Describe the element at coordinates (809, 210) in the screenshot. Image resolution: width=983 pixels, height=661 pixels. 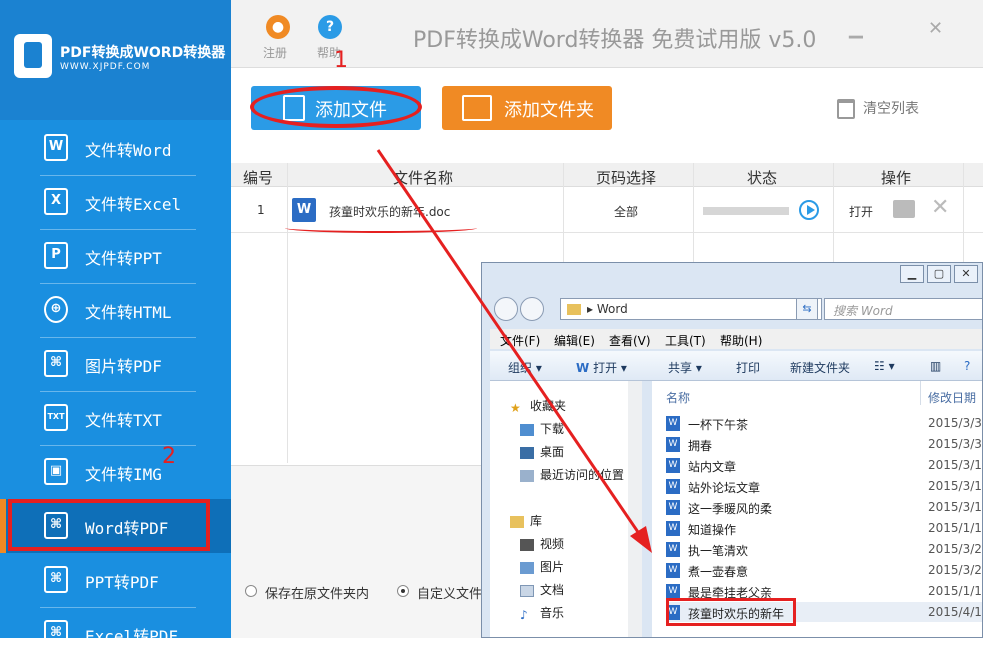
I see `play-icon` at that location.